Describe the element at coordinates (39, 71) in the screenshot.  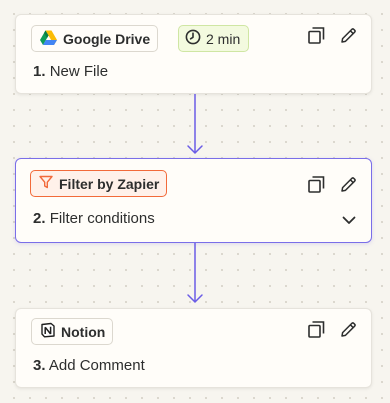
I see `step-number: 1.` at that location.